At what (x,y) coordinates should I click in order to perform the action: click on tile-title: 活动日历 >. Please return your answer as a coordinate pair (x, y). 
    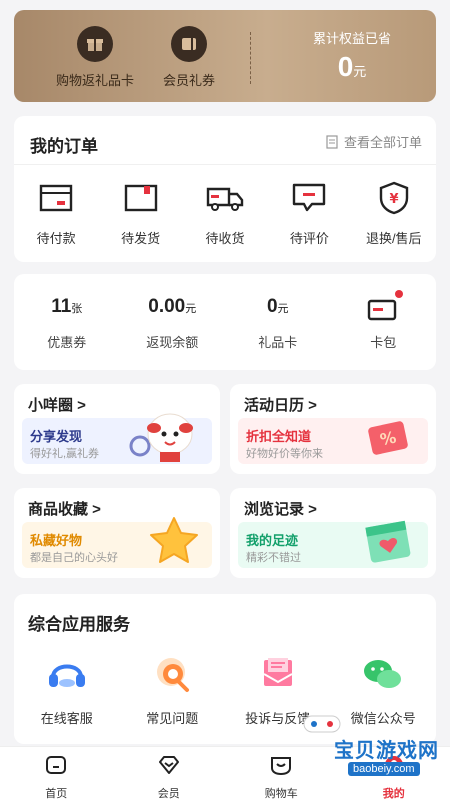
    Looking at the image, I should click on (280, 405).